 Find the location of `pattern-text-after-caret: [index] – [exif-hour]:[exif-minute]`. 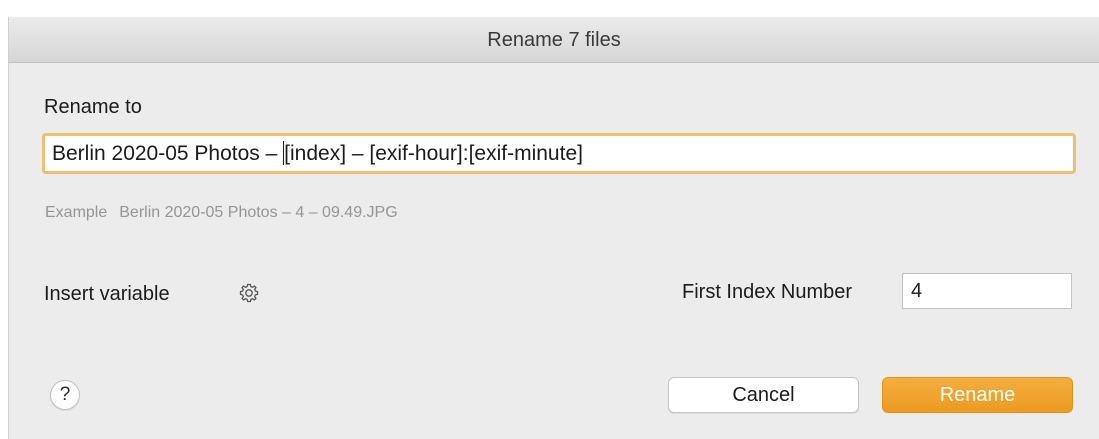

pattern-text-after-caret: [index] – [exif-hour]:[exif-minute] is located at coordinates (433, 153).